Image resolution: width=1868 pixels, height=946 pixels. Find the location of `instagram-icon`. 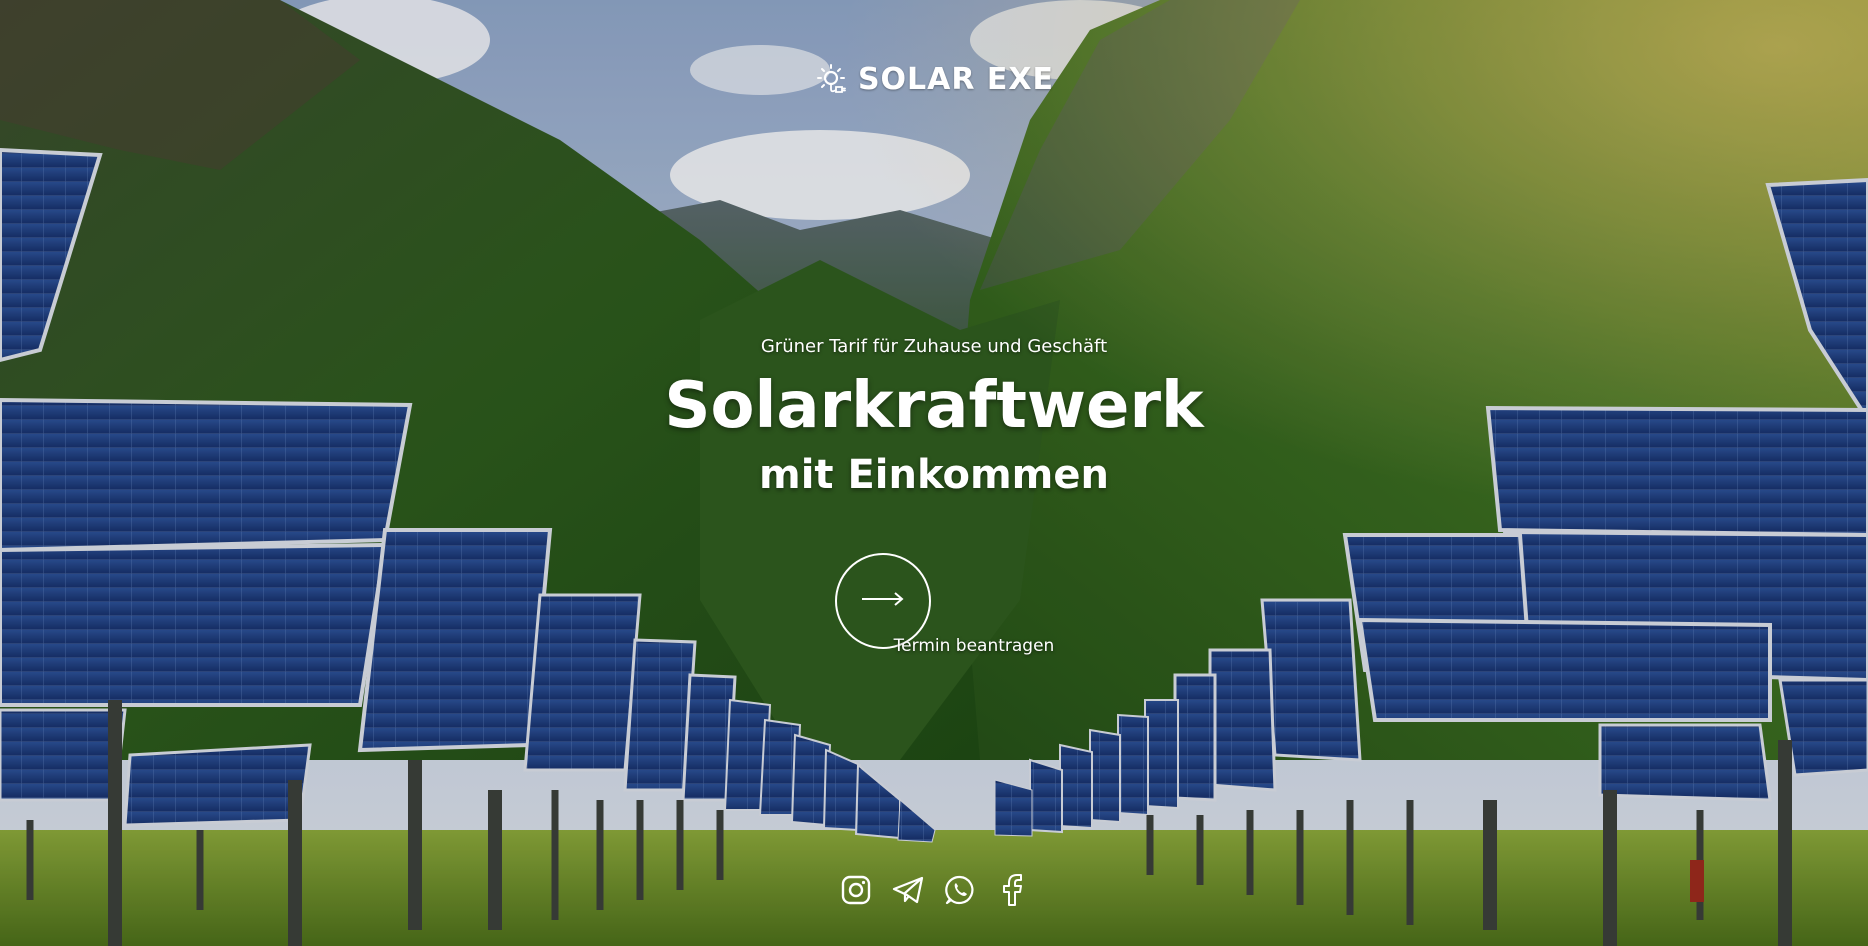

instagram-icon is located at coordinates (856, 890).